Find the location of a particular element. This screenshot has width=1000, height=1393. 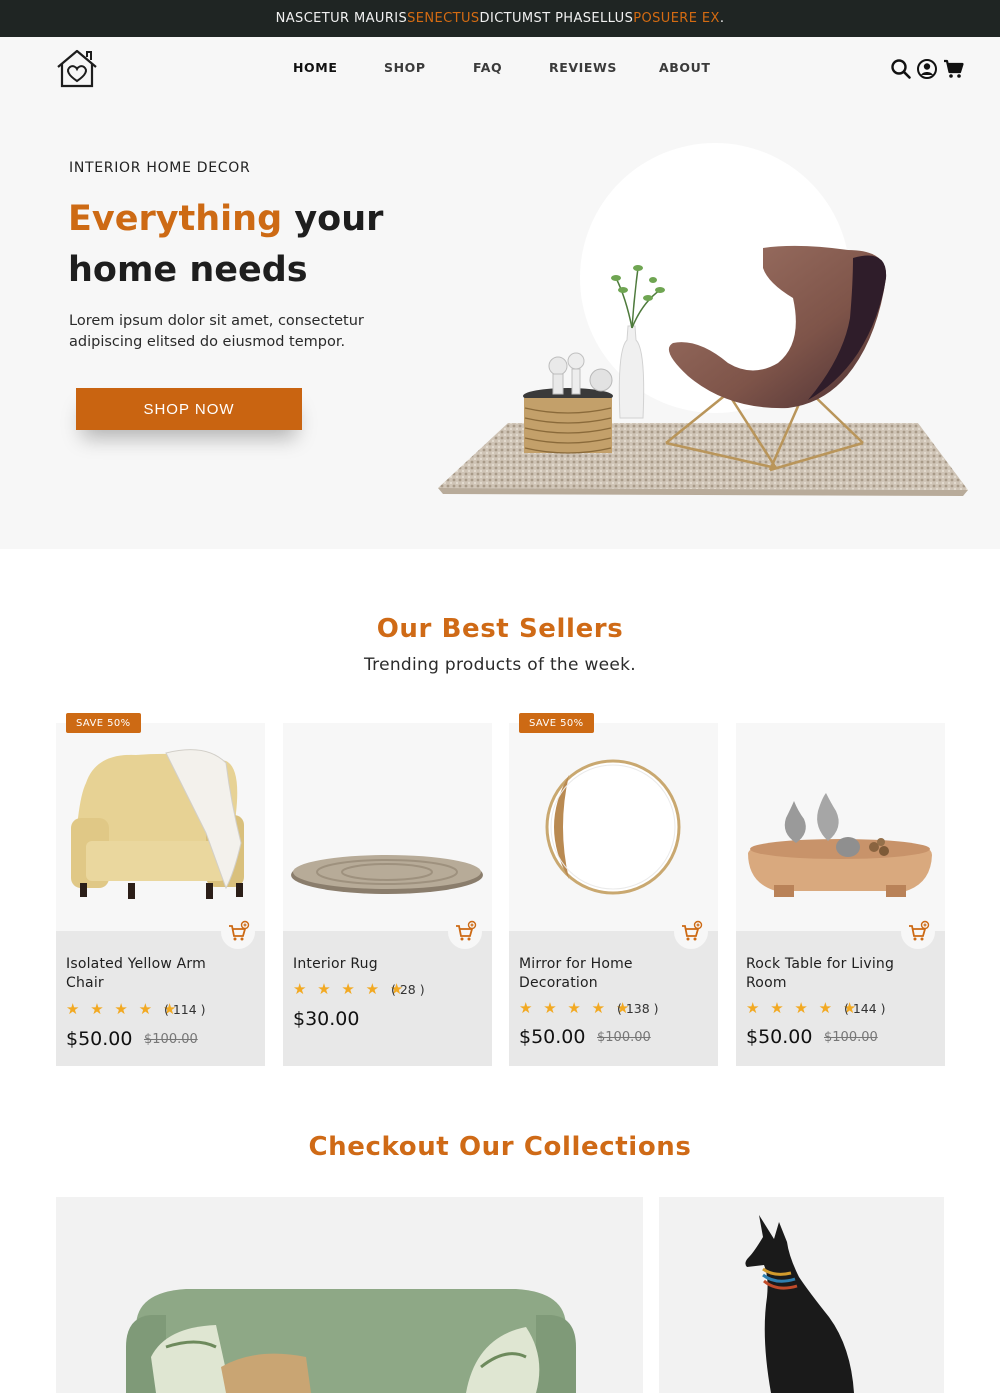

product-name: Isolated Yellow Arm Chair is located at coordinates (151, 974).